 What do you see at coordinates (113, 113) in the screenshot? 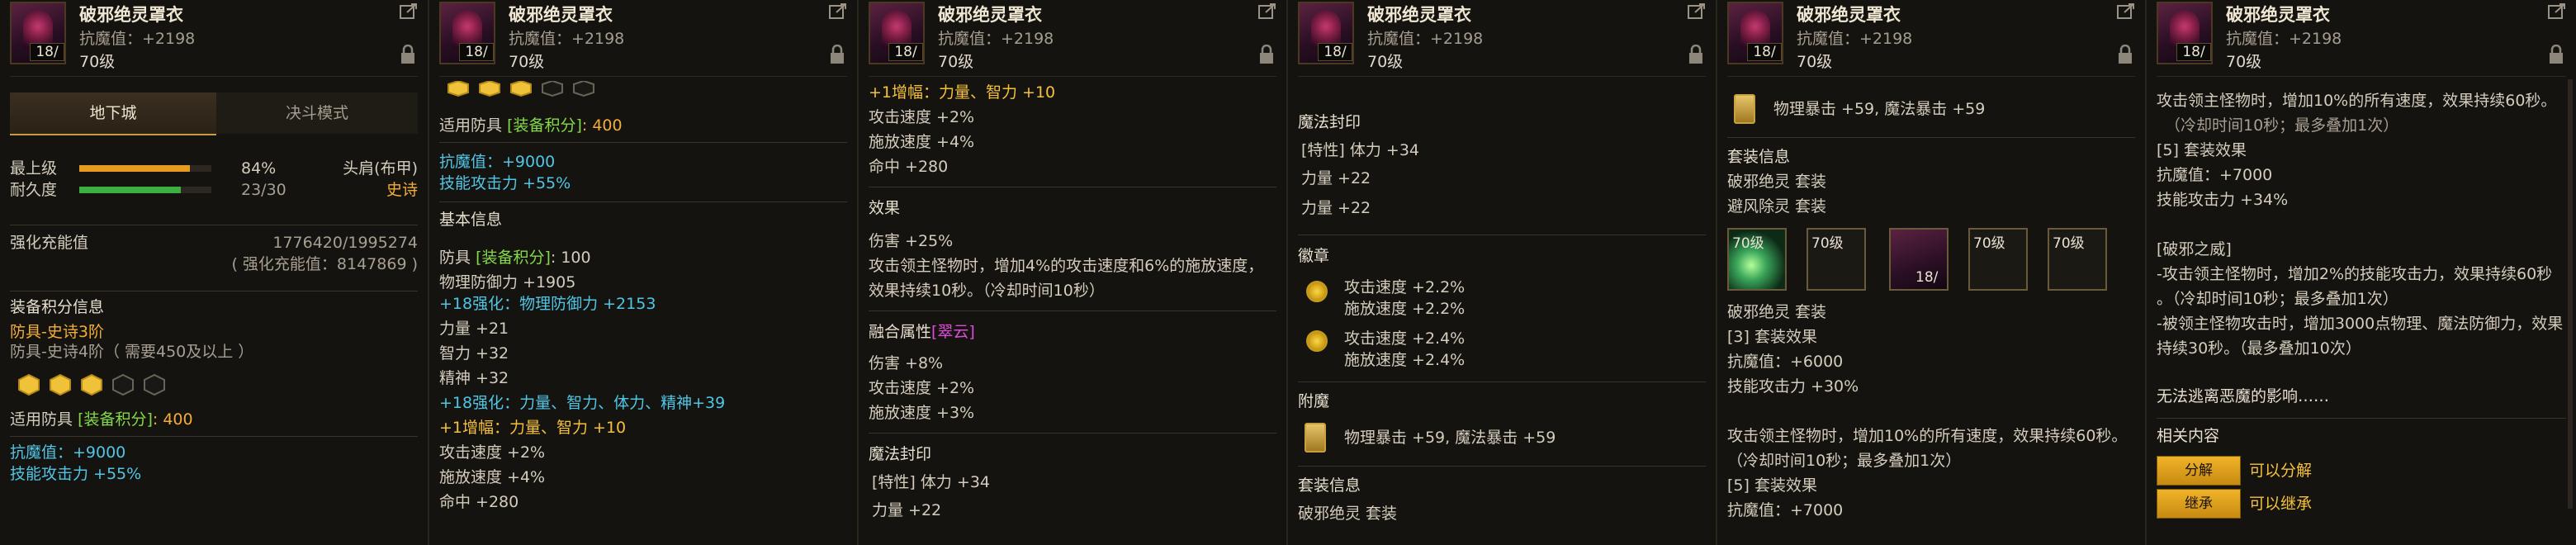
I see `tab-dungeon: 地下城` at bounding box center [113, 113].